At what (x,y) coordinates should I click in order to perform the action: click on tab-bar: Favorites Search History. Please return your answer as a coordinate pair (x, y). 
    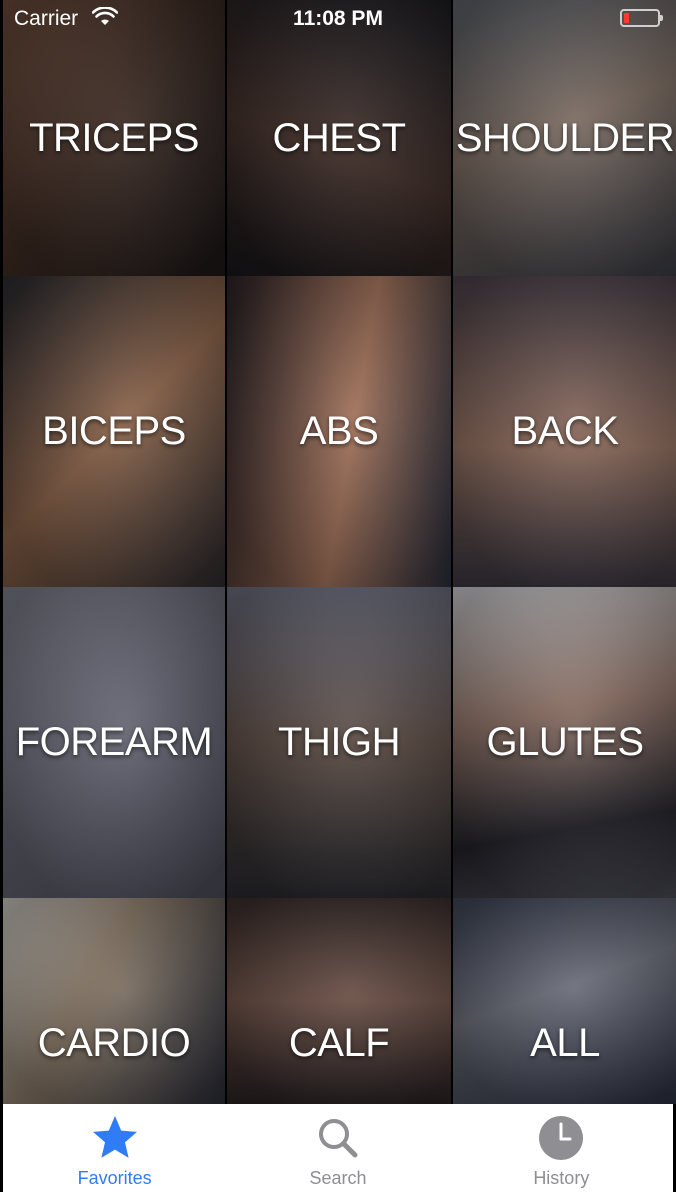
    Looking at the image, I should click on (338, 1148).